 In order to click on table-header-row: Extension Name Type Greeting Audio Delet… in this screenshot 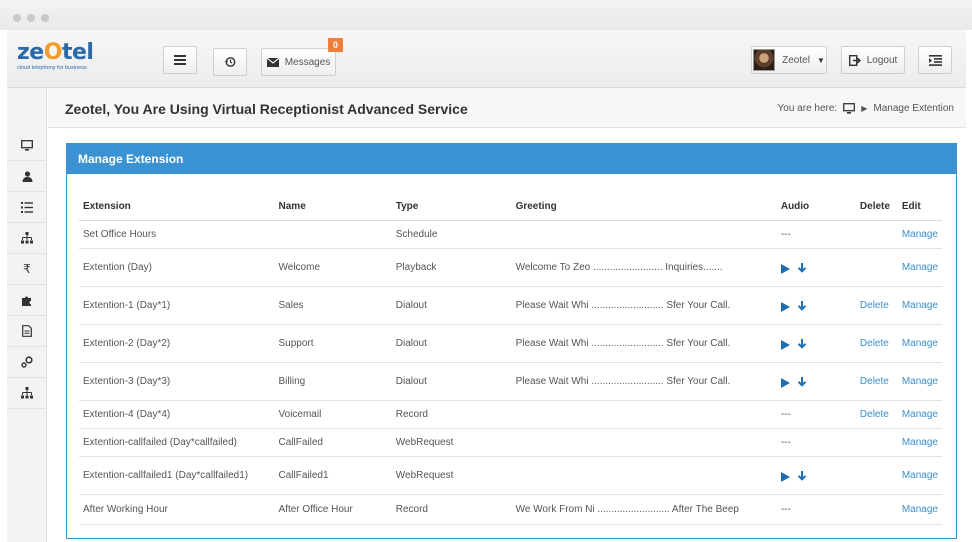, I will do `click(510, 207)`.